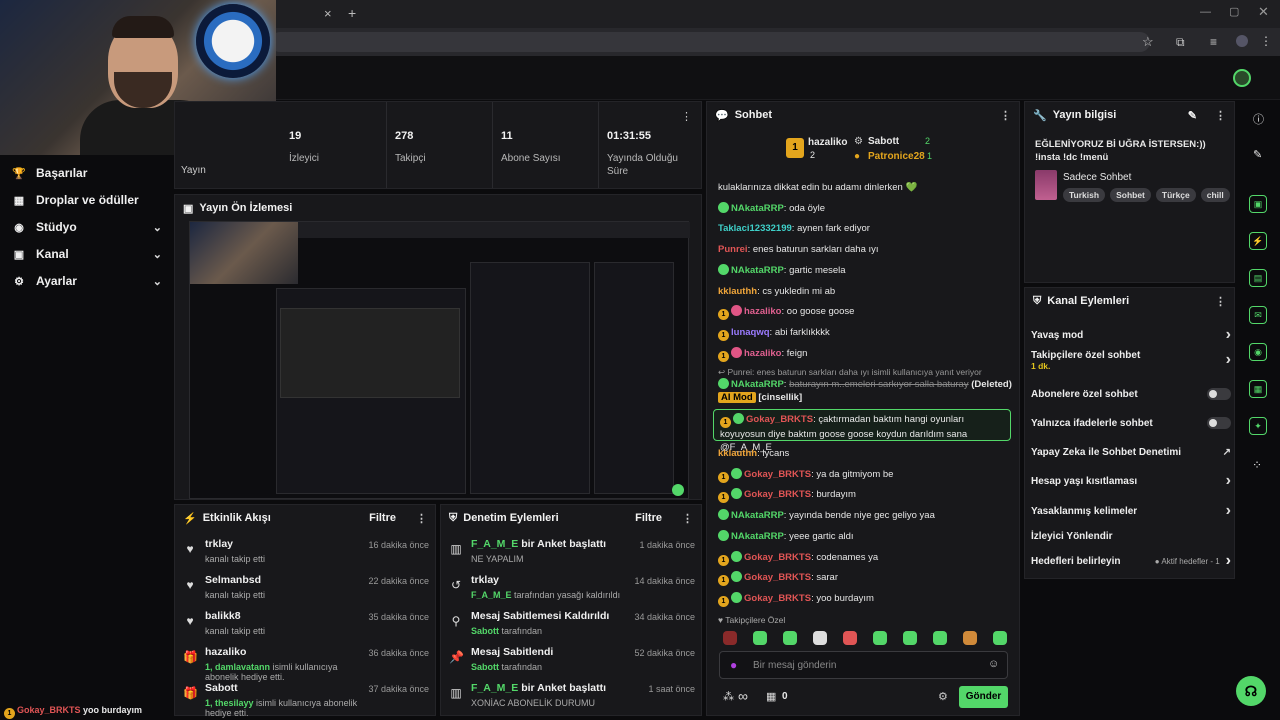  I want to click on stream-tag: Sohbet, so click(1130, 195).